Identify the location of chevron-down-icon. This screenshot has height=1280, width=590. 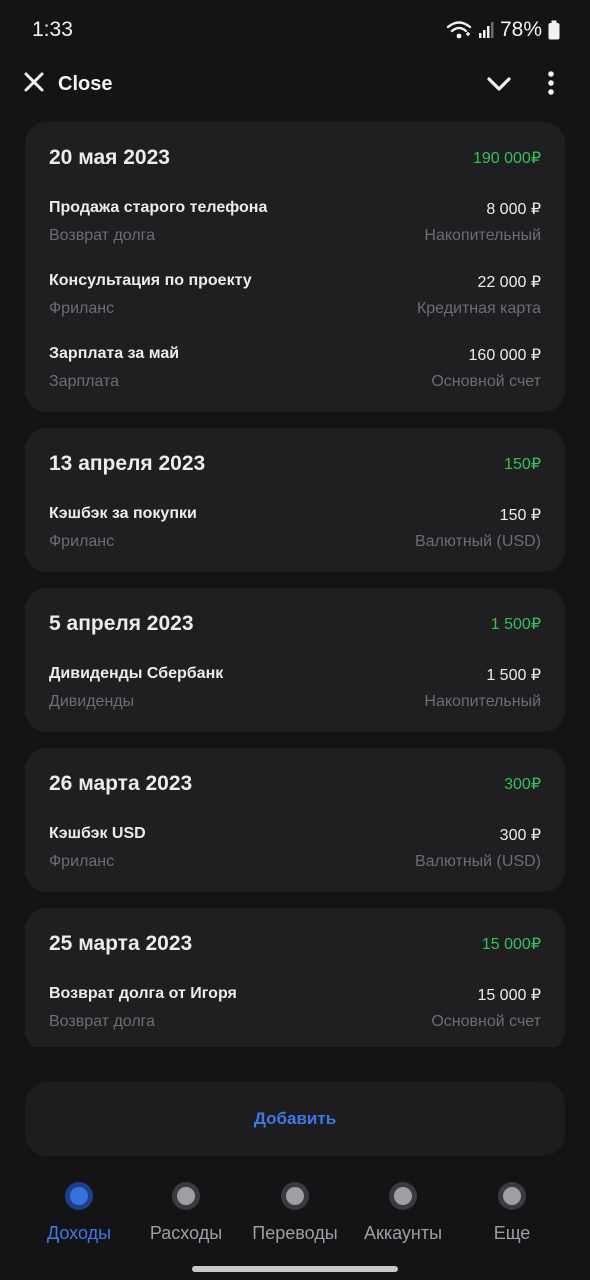
(499, 89).